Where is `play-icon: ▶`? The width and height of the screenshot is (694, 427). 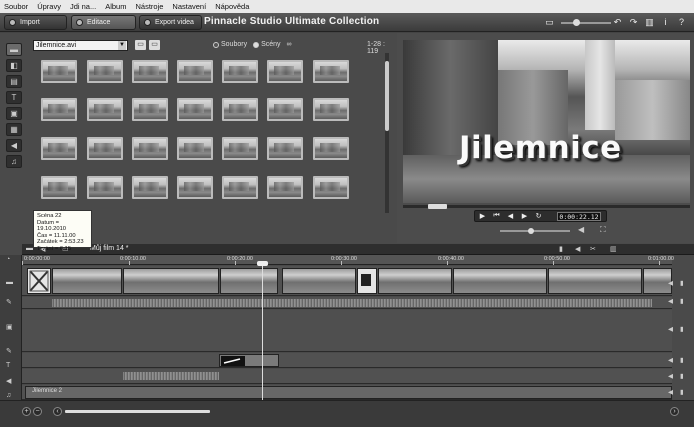
play-icon: ▶ is located at coordinates (482, 216).